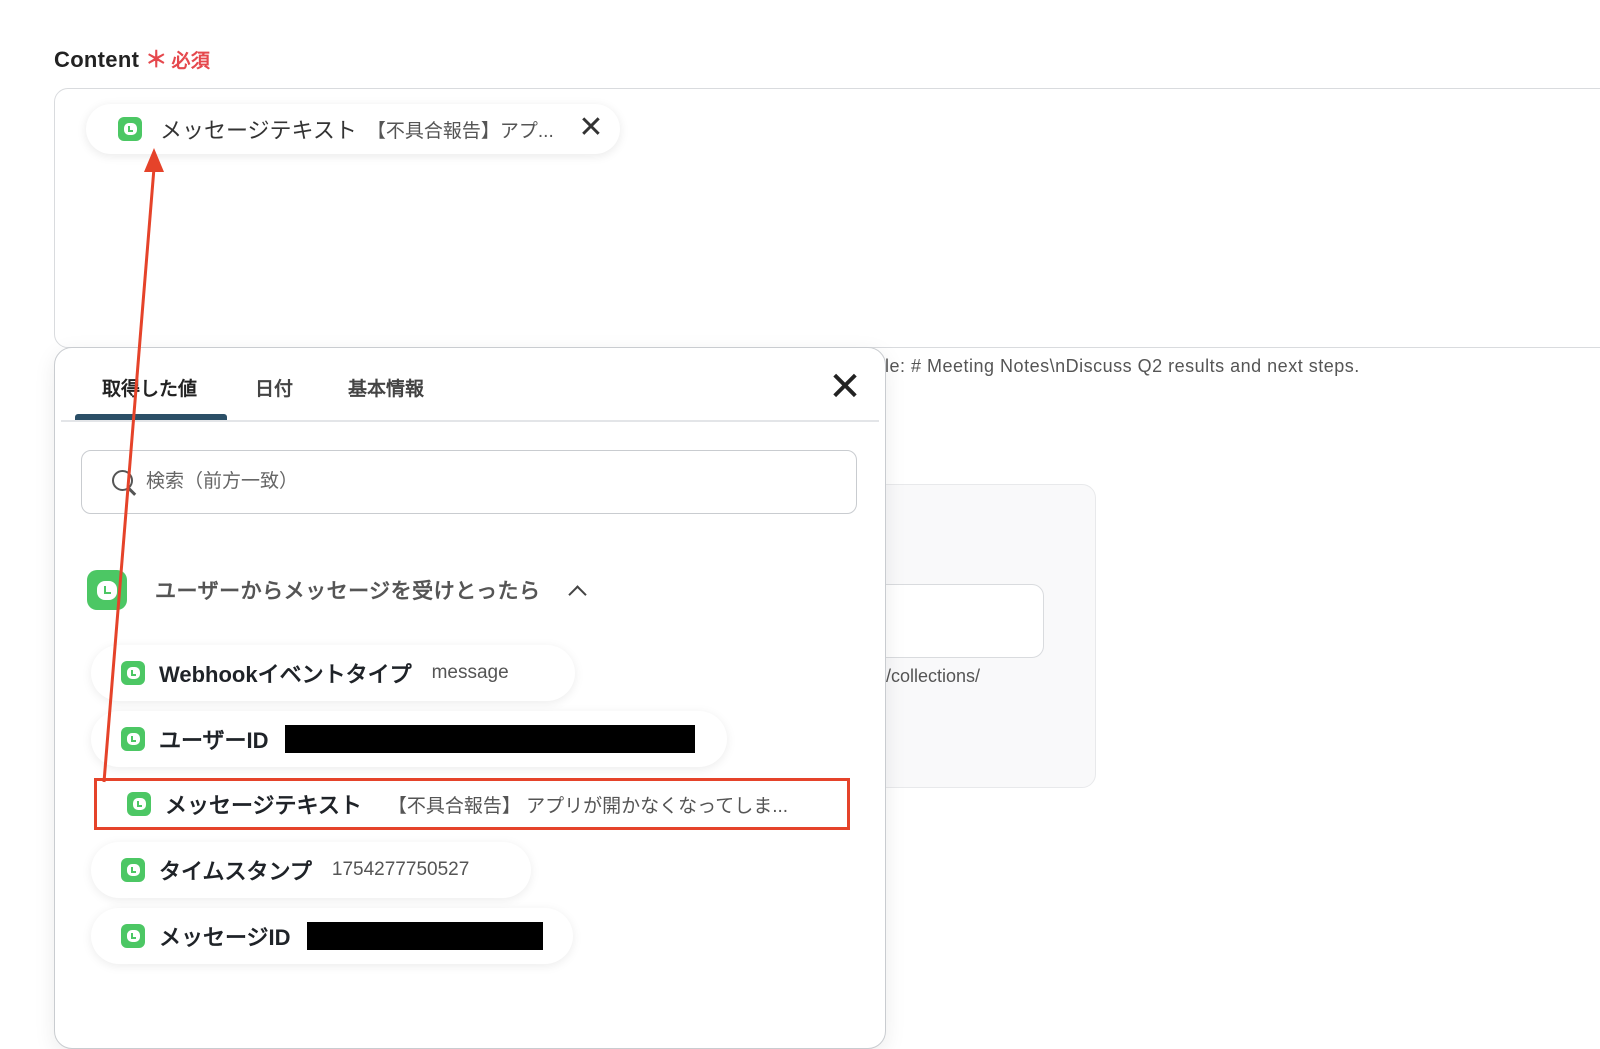  I want to click on value-item-user-id: ユーザーID, so click(409, 739).